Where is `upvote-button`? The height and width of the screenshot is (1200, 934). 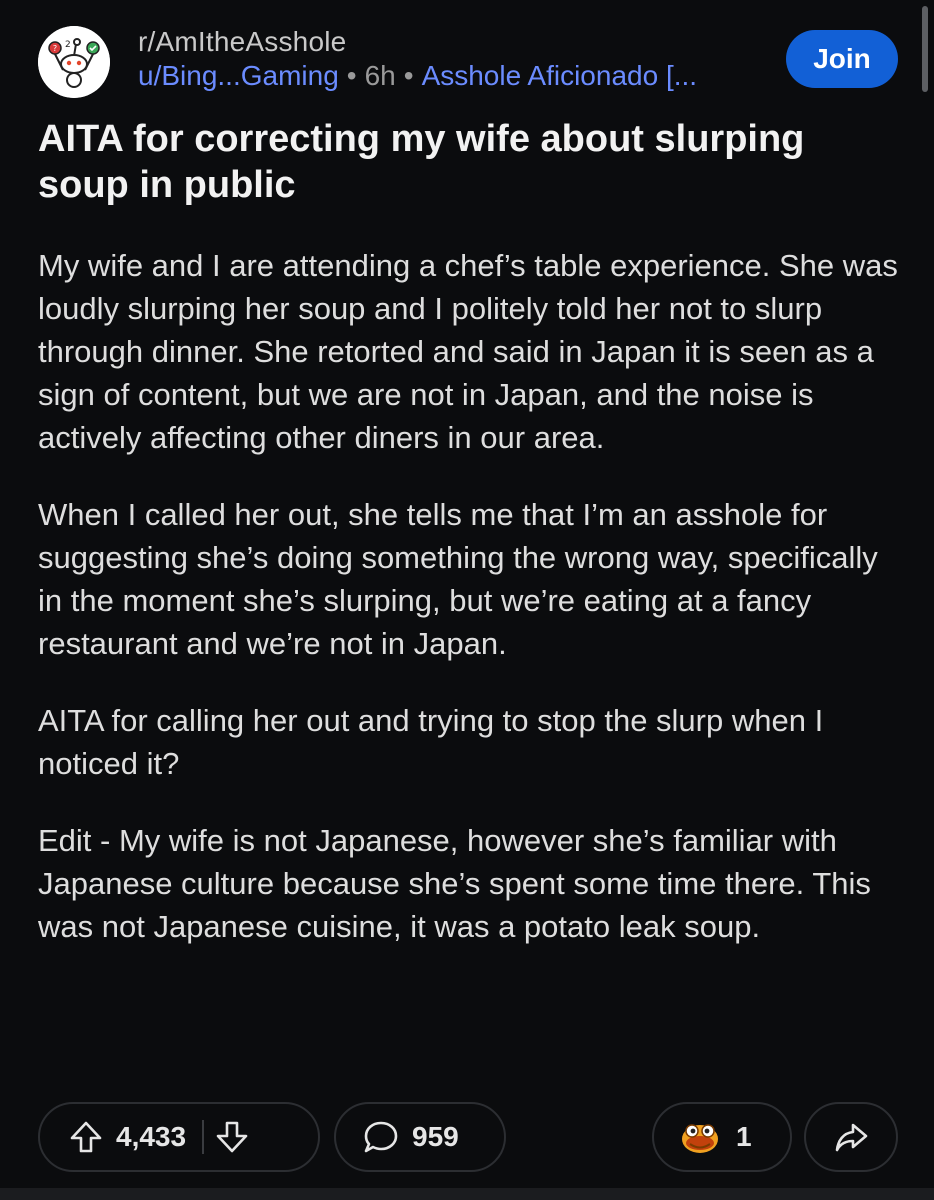
upvote-button is located at coordinates (86, 1137).